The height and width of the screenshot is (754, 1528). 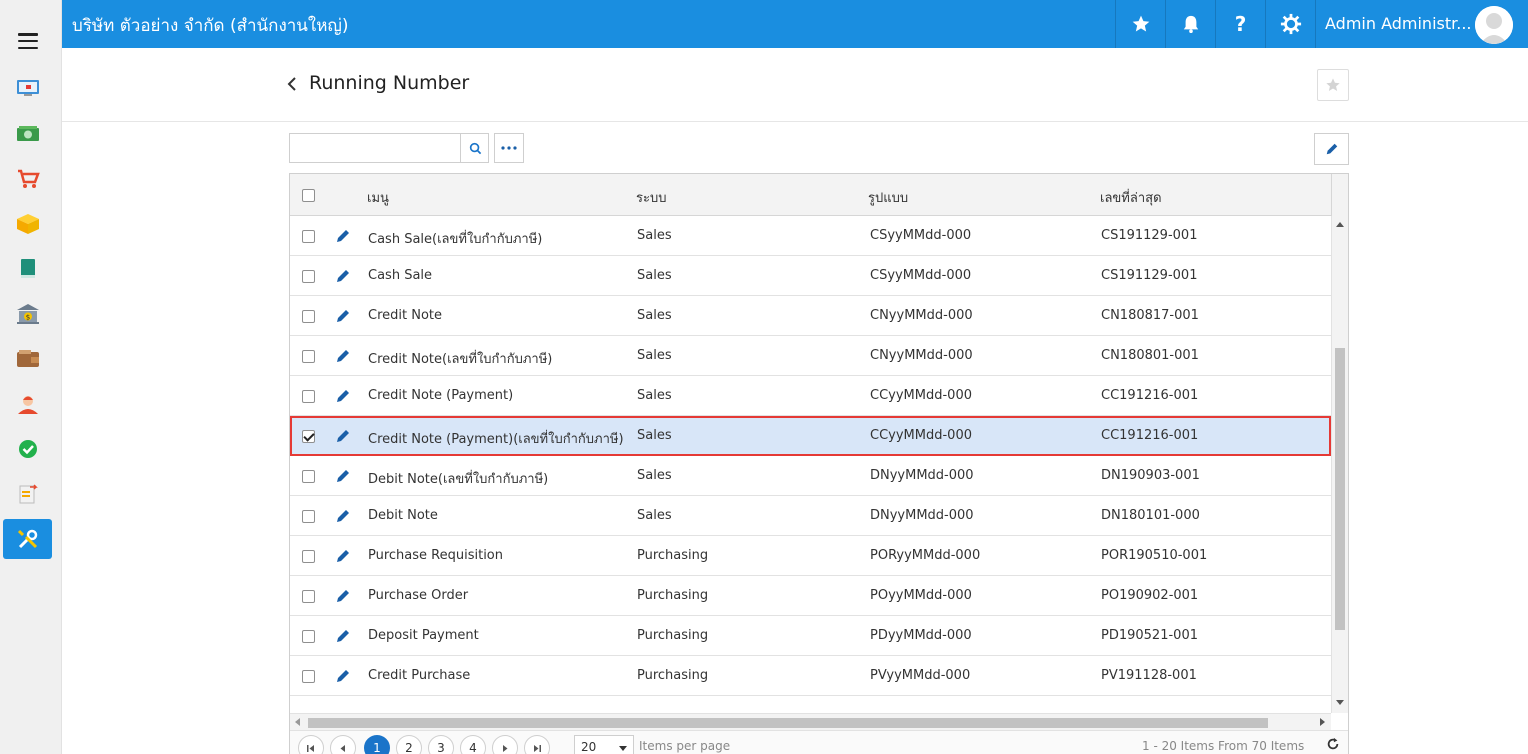 I want to click on scroll-right-icon, so click(x=1322, y=722).